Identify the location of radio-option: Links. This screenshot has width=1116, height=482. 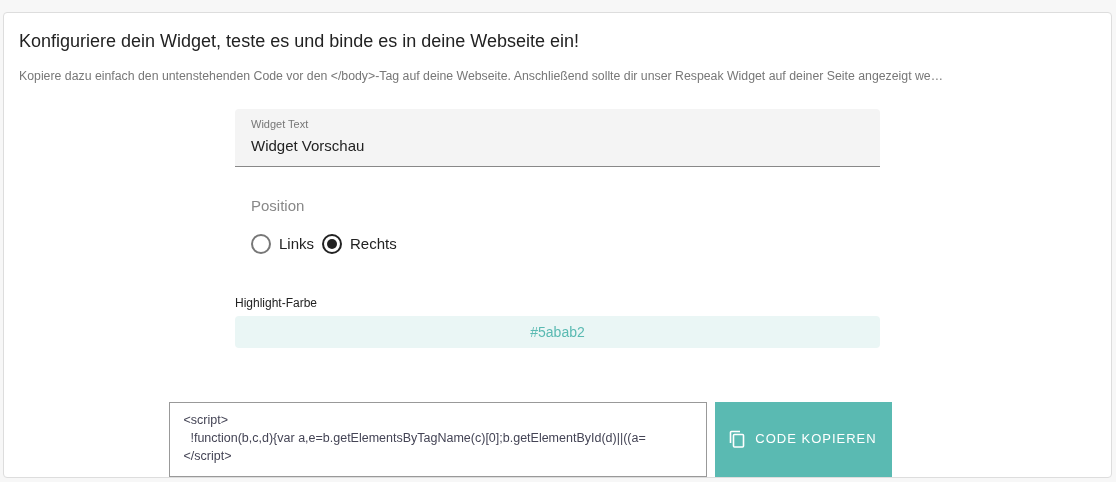
(283, 244).